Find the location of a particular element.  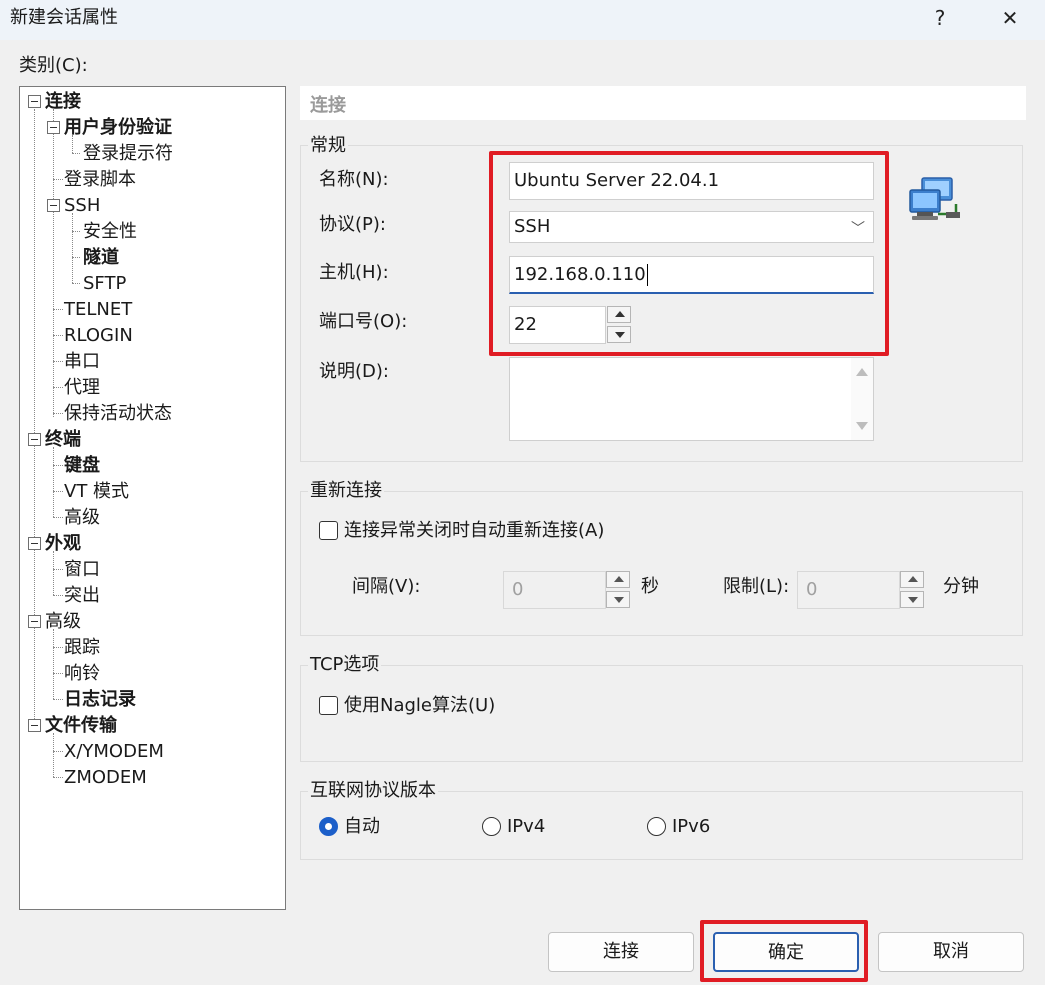

interval-unit: 秒 is located at coordinates (650, 586).